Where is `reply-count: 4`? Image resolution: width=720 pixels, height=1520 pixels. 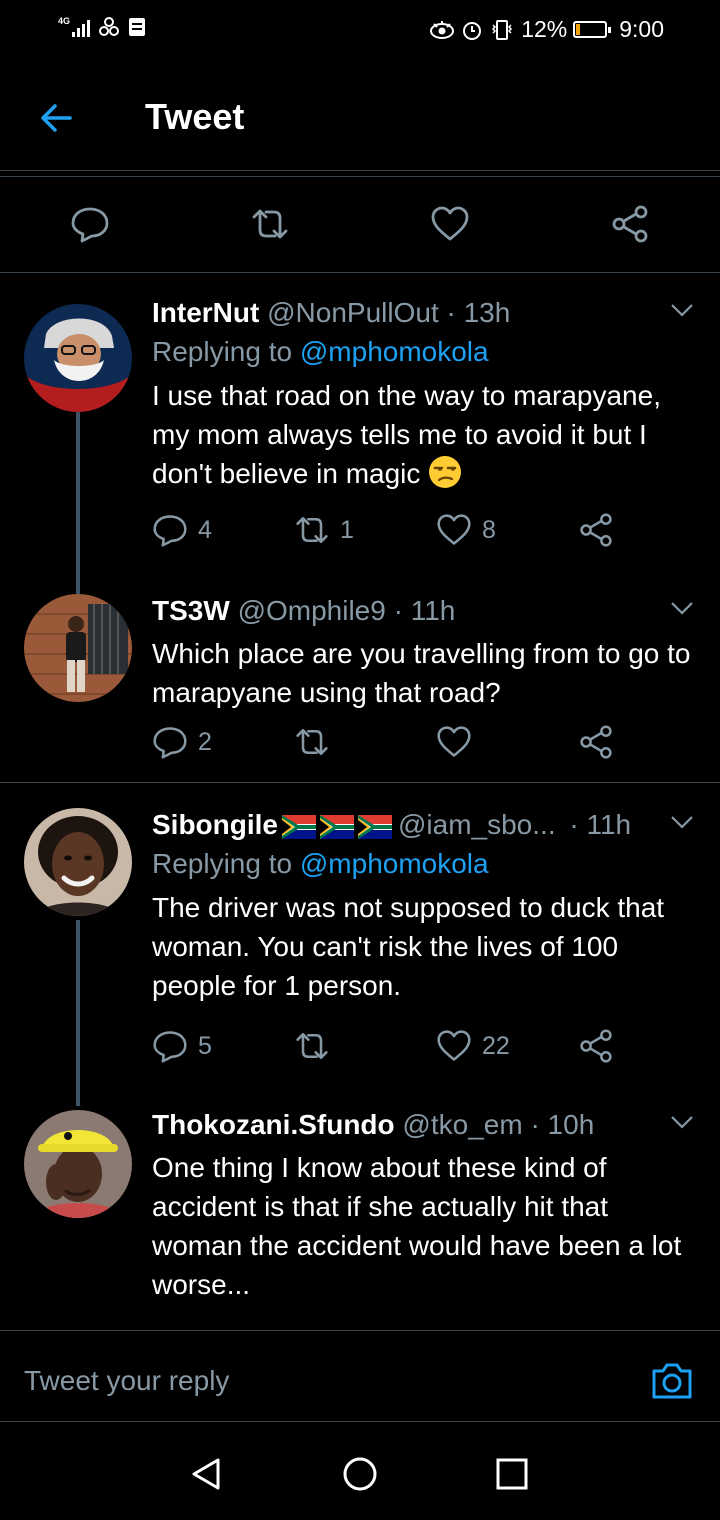
reply-count: 4 is located at coordinates (205, 529).